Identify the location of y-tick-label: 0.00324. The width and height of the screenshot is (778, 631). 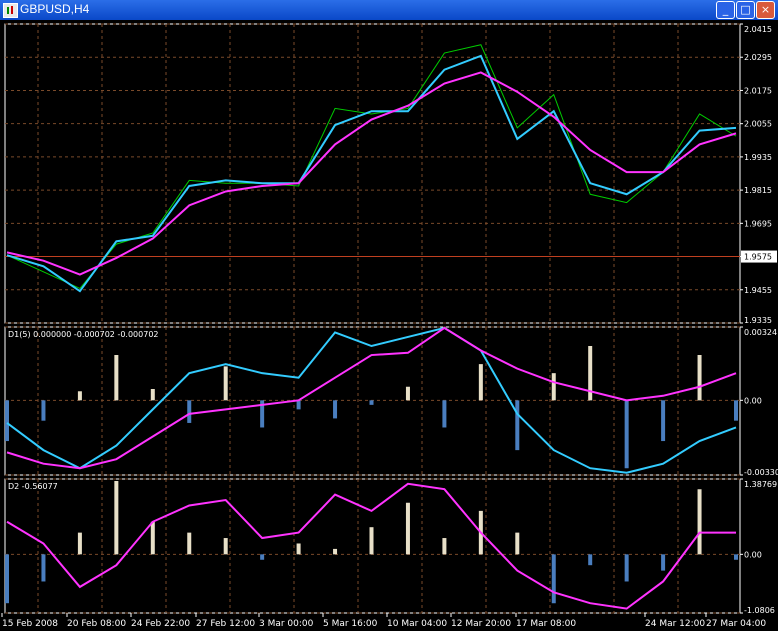
(760, 332).